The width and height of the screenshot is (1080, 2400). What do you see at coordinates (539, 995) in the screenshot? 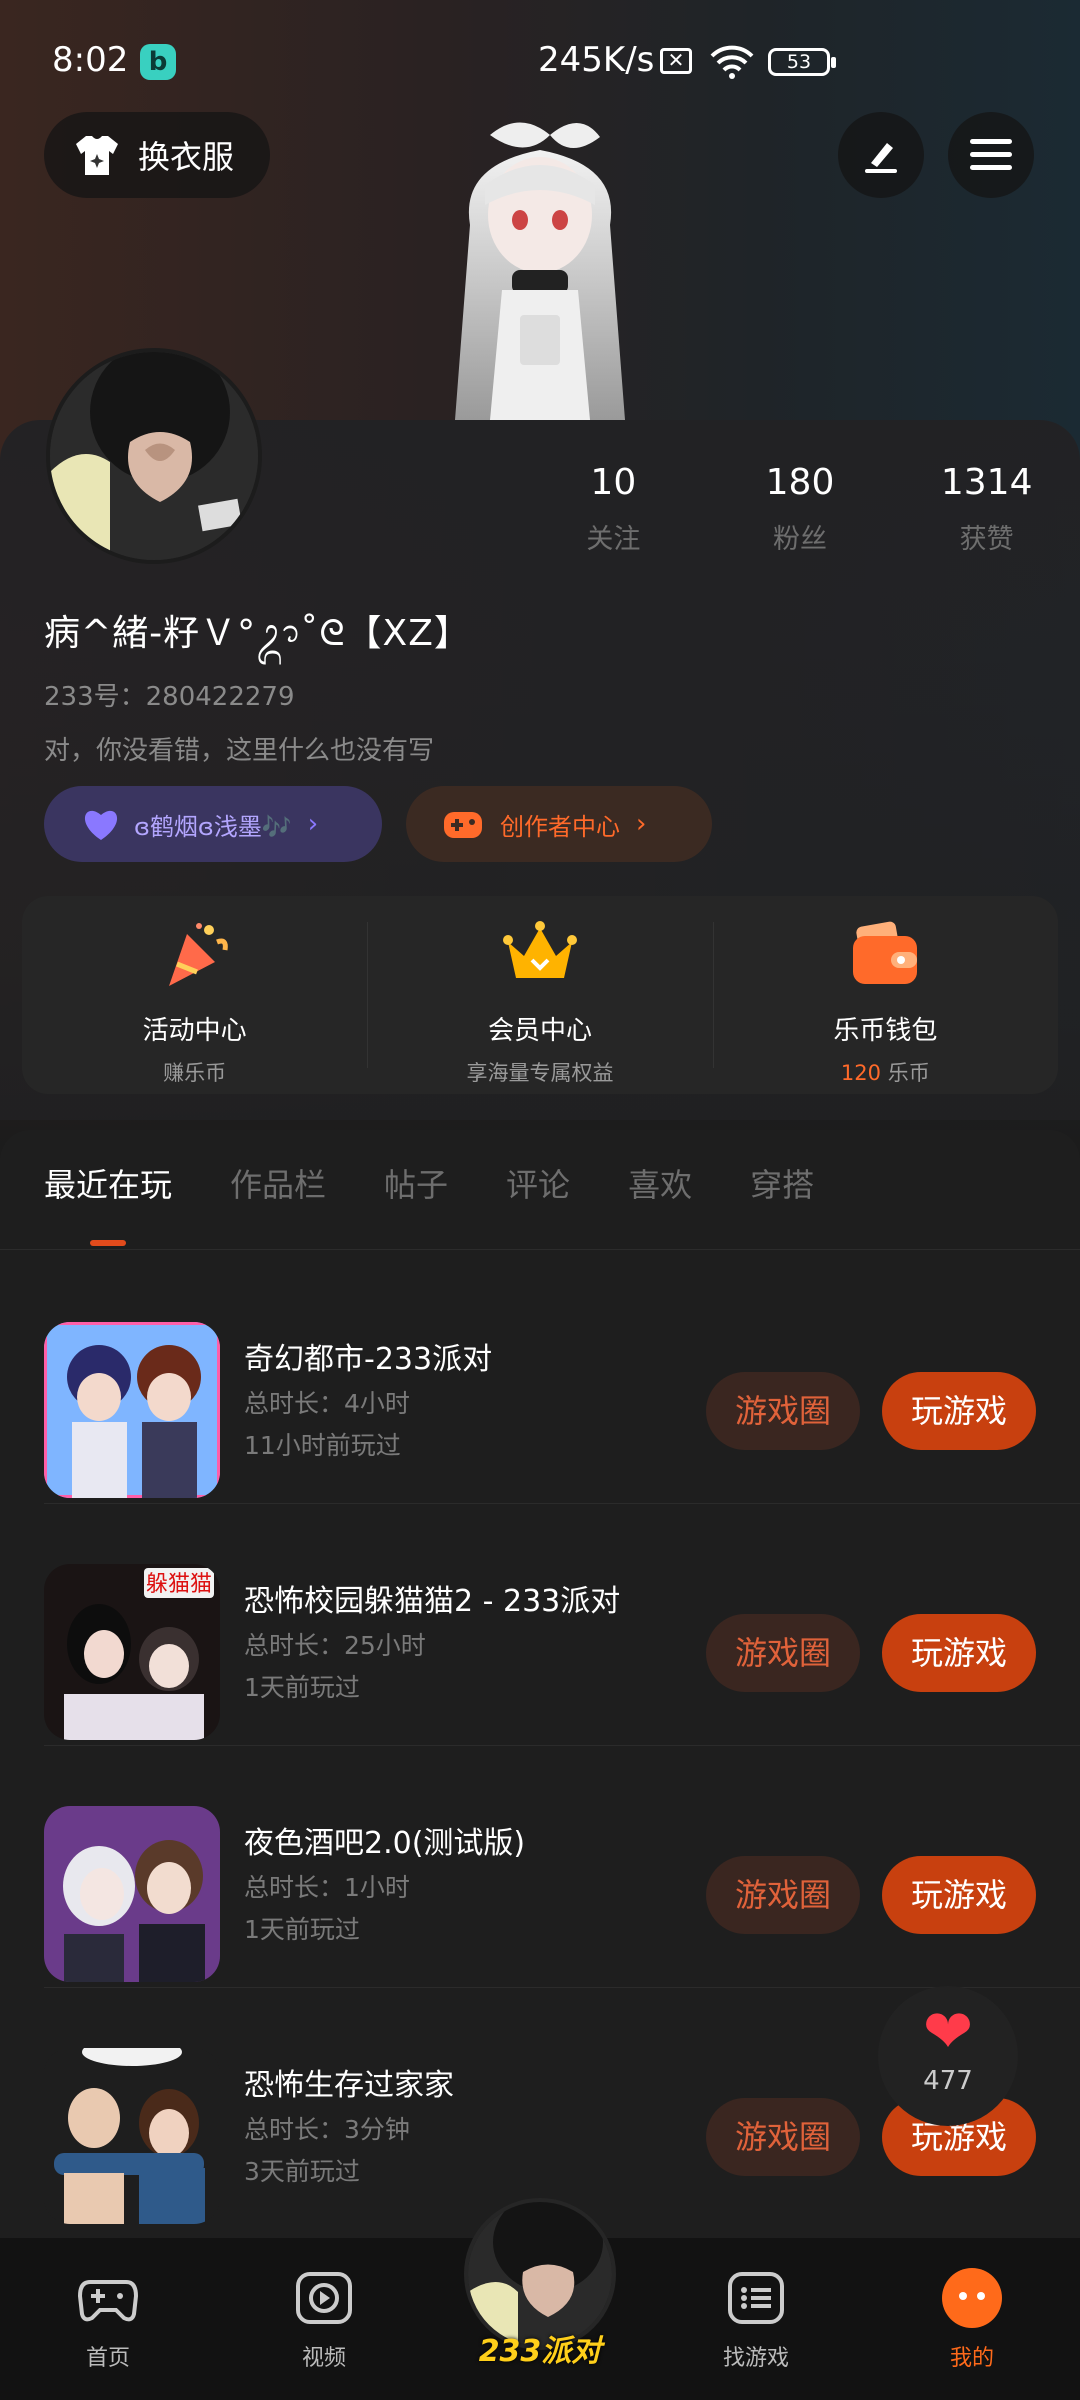
I see `vip-center: 会员中心 享海量专属权益` at bounding box center [539, 995].